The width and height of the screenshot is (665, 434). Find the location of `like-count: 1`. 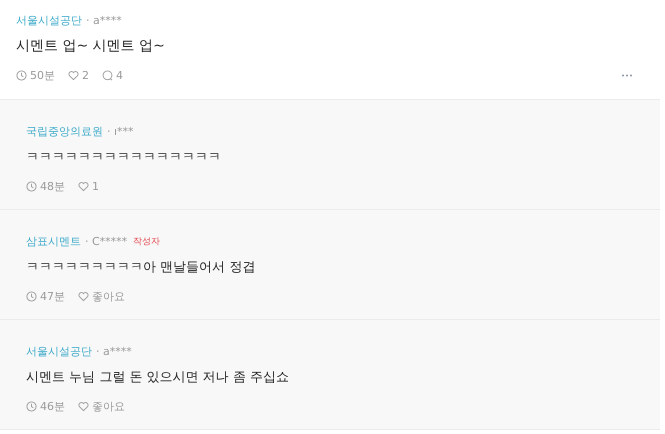

like-count: 1 is located at coordinates (95, 186).